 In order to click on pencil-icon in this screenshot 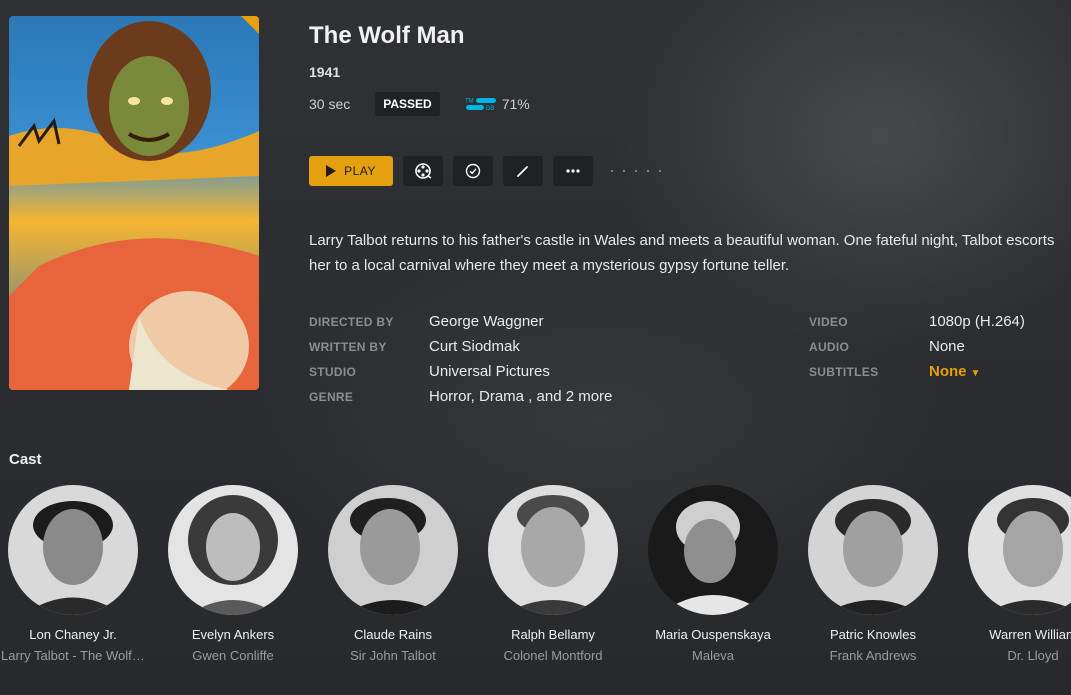, I will do `click(522, 171)`.